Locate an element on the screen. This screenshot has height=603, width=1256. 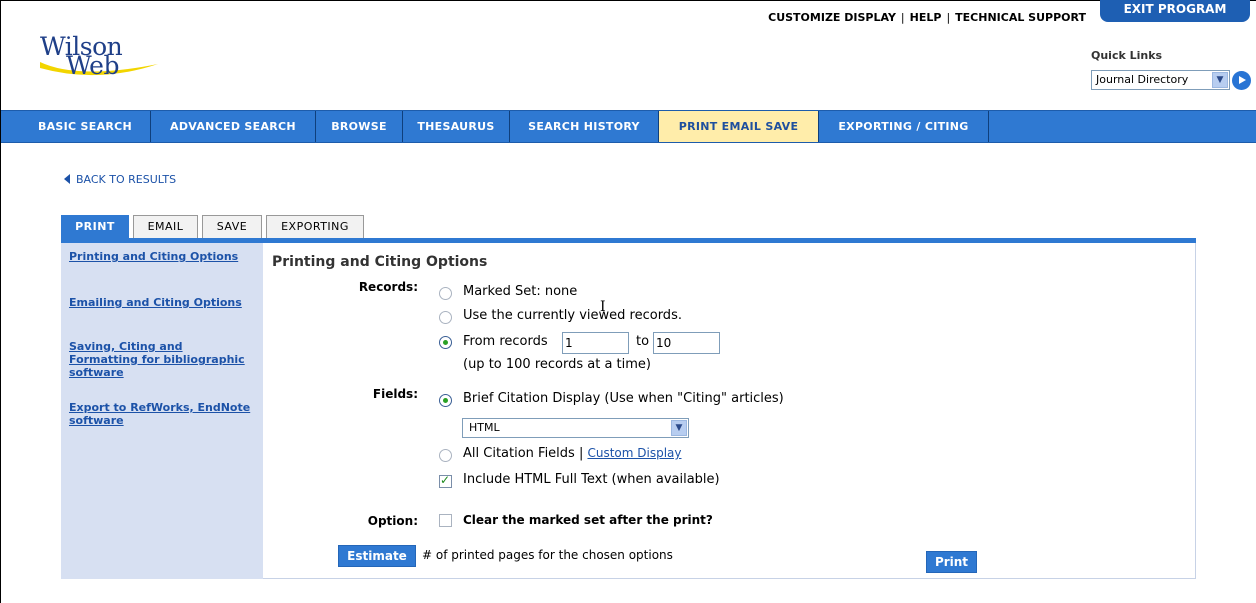
fields-label: Fields: is located at coordinates (395, 394).